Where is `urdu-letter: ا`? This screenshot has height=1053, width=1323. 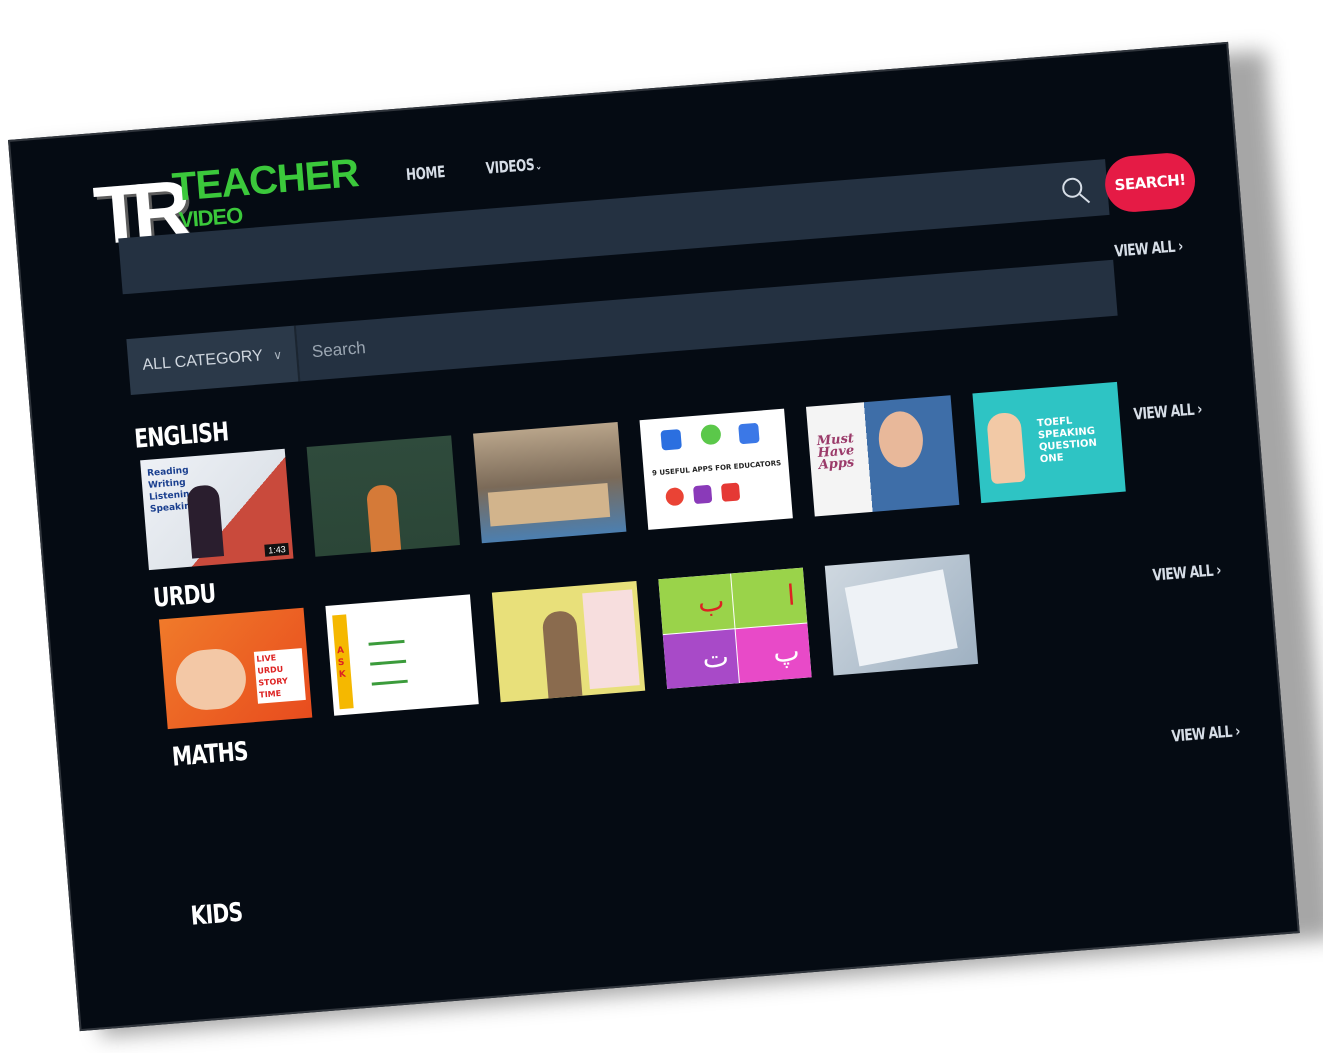
urdu-letter: ا is located at coordinates (791, 595).